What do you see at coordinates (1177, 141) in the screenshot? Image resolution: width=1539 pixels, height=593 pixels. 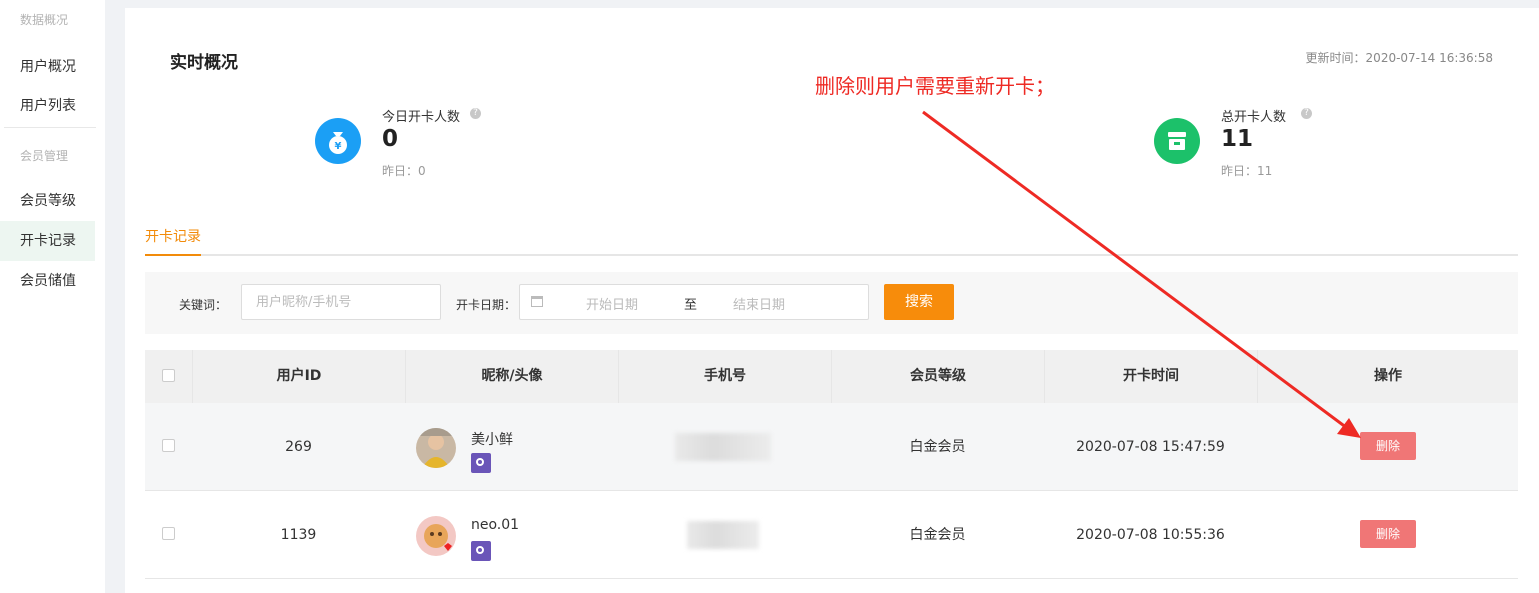 I see `store-icon` at bounding box center [1177, 141].